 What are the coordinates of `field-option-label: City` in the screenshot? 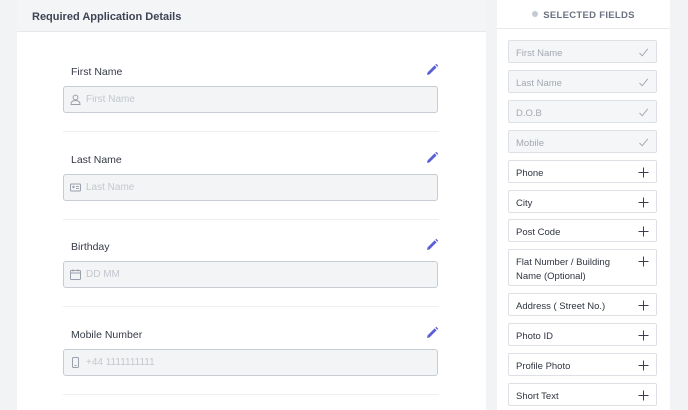 It's located at (524, 203).